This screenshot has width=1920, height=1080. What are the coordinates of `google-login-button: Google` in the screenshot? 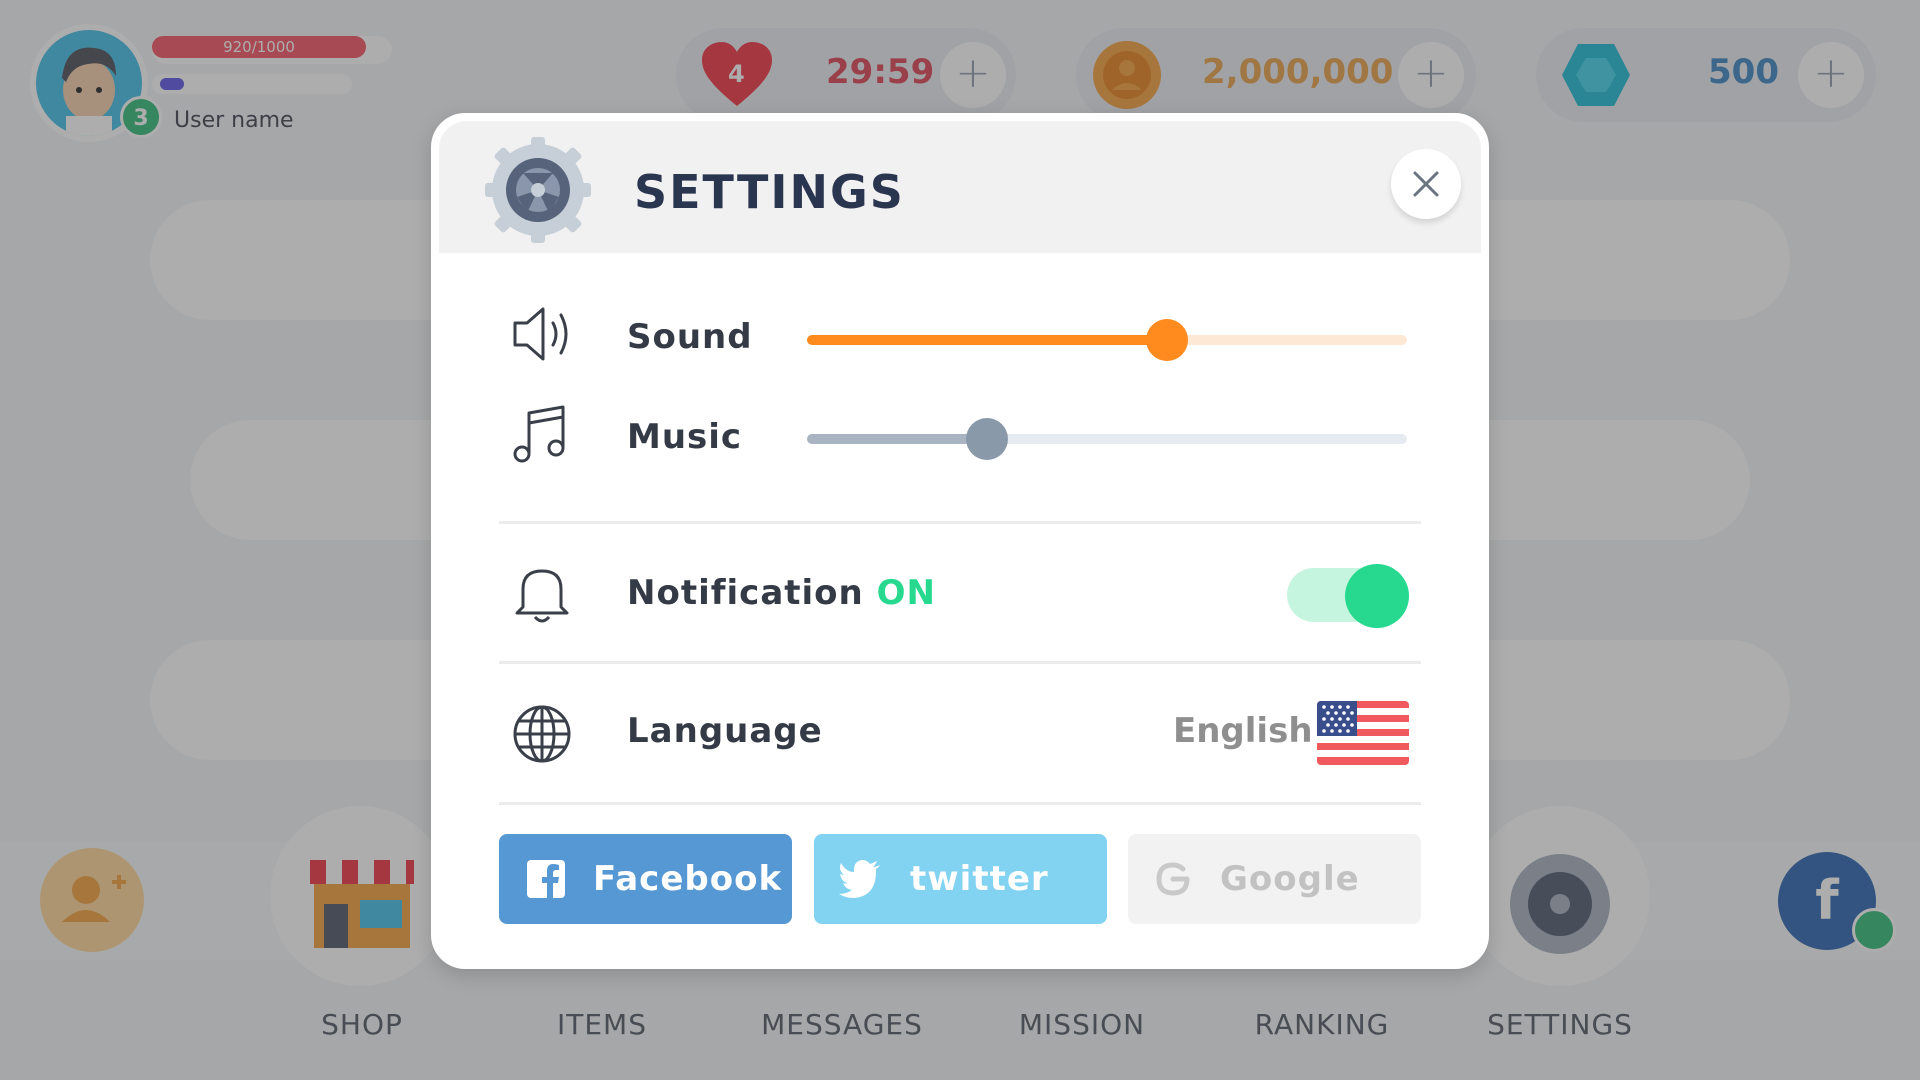 It's located at (1274, 879).